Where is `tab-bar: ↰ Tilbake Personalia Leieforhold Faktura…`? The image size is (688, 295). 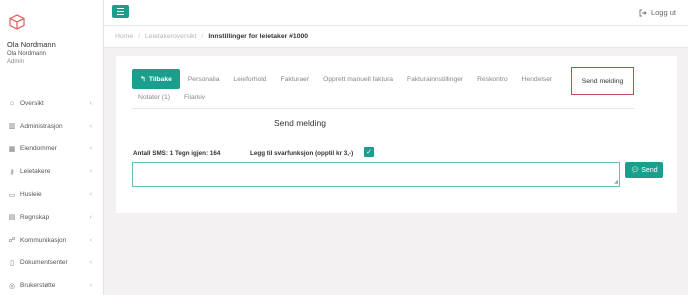 tab-bar: ↰ Tilbake Personalia Leieforhold Faktura… is located at coordinates (349, 79).